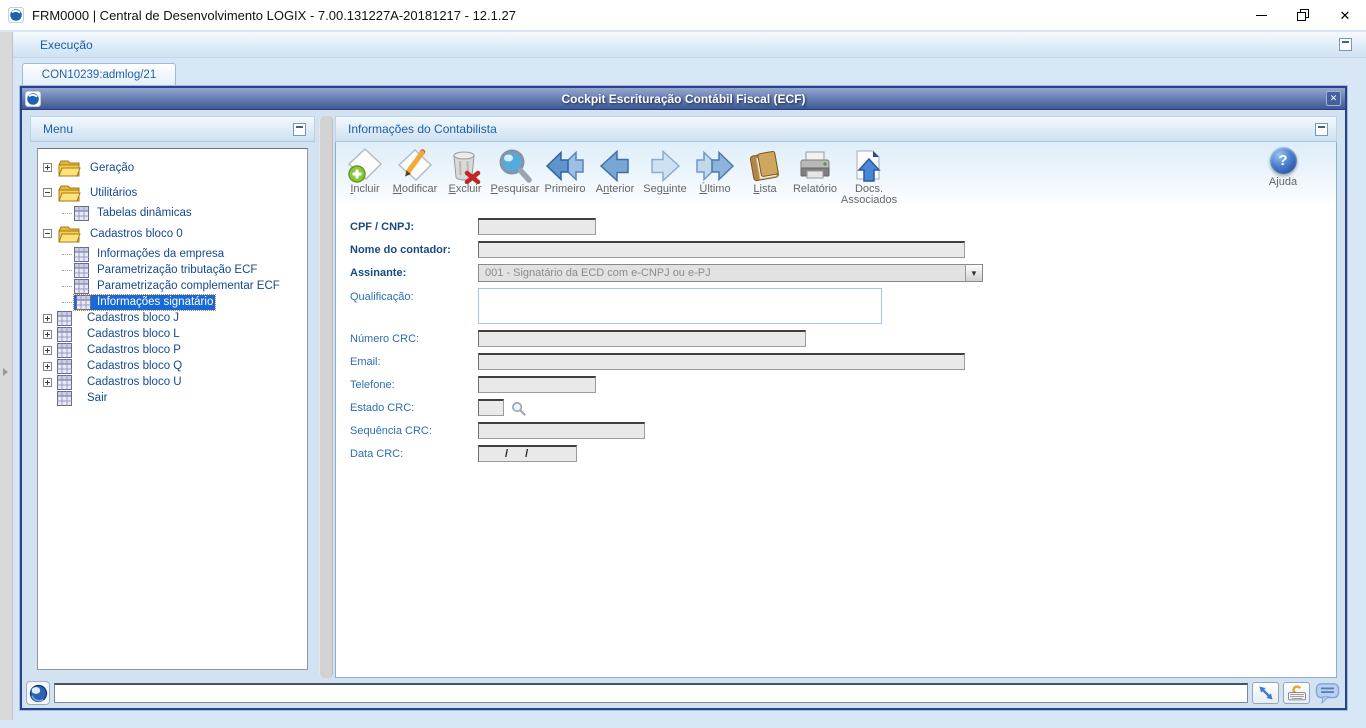 This screenshot has height=728, width=1366. Describe the element at coordinates (172, 270) in the screenshot. I see `tree-item-parametrizacao-tributacao-ecf: Parametrização tributação ECF` at that location.